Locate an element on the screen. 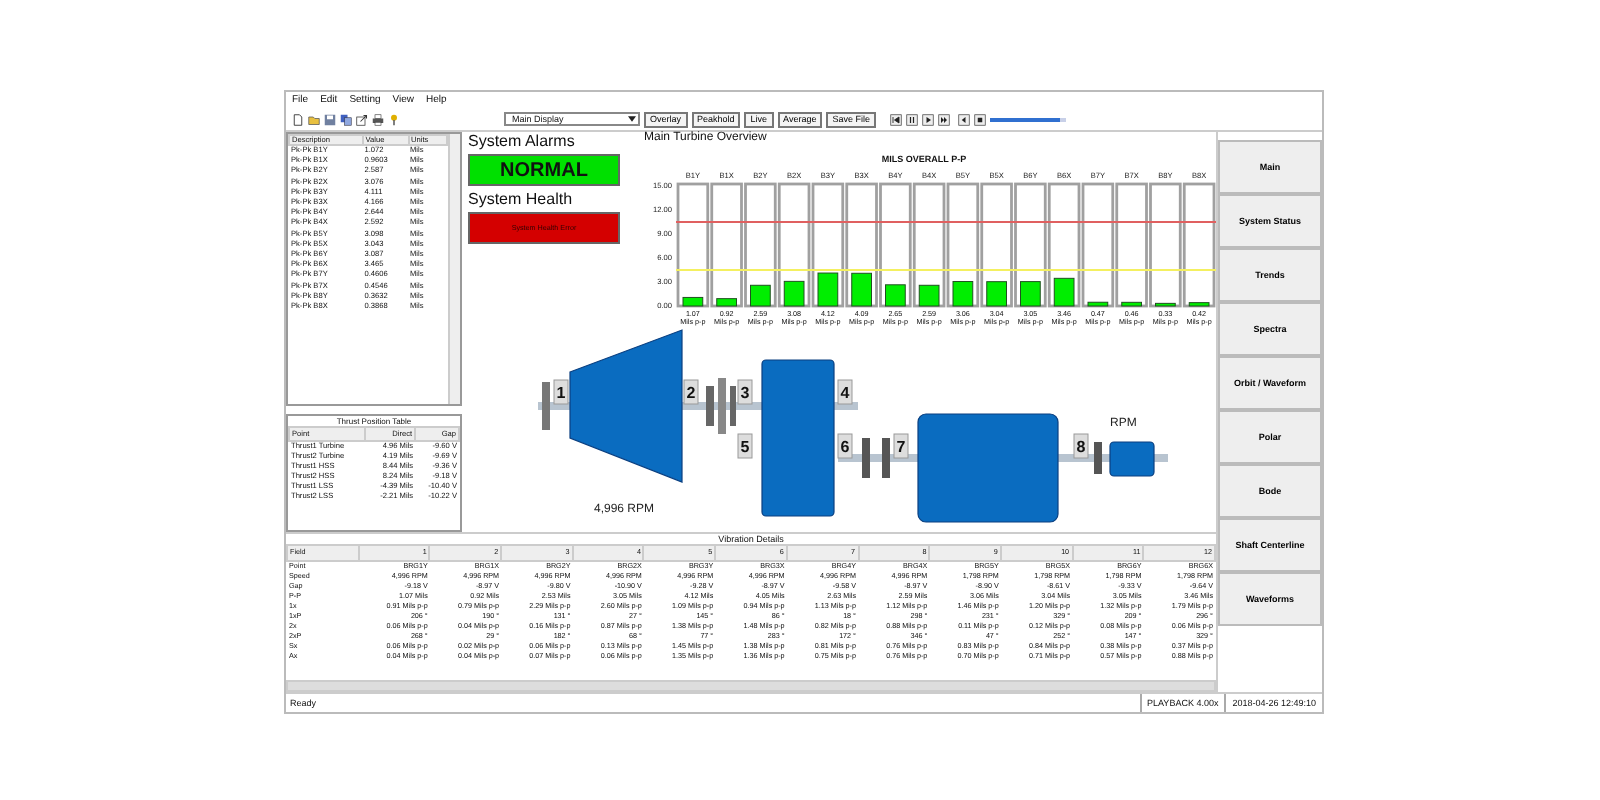 The height and width of the screenshot is (800, 1600). bearing-number-label: 4 is located at coordinates (845, 392).